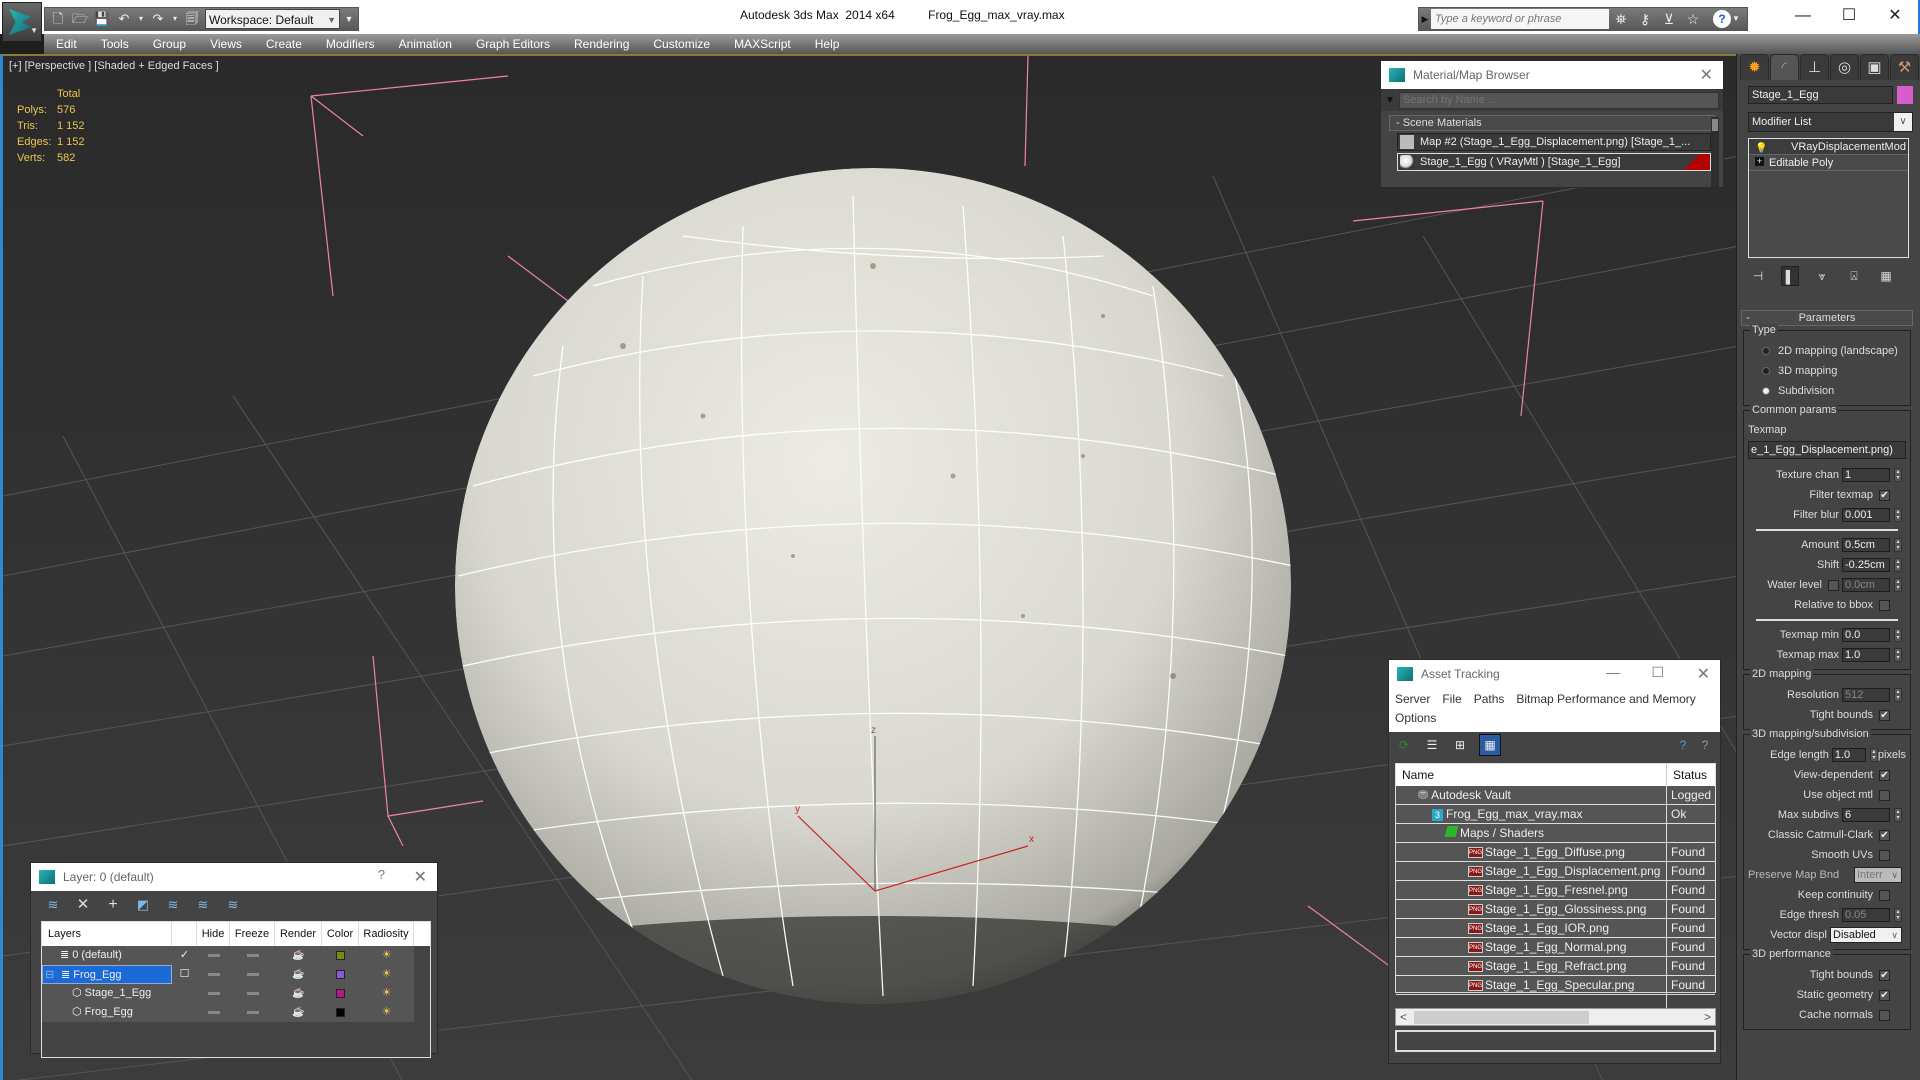 This screenshot has width=1920, height=1080. Describe the element at coordinates (233, 905) in the screenshot. I see `freeze-unfreeze-all-icon: ≋` at that location.